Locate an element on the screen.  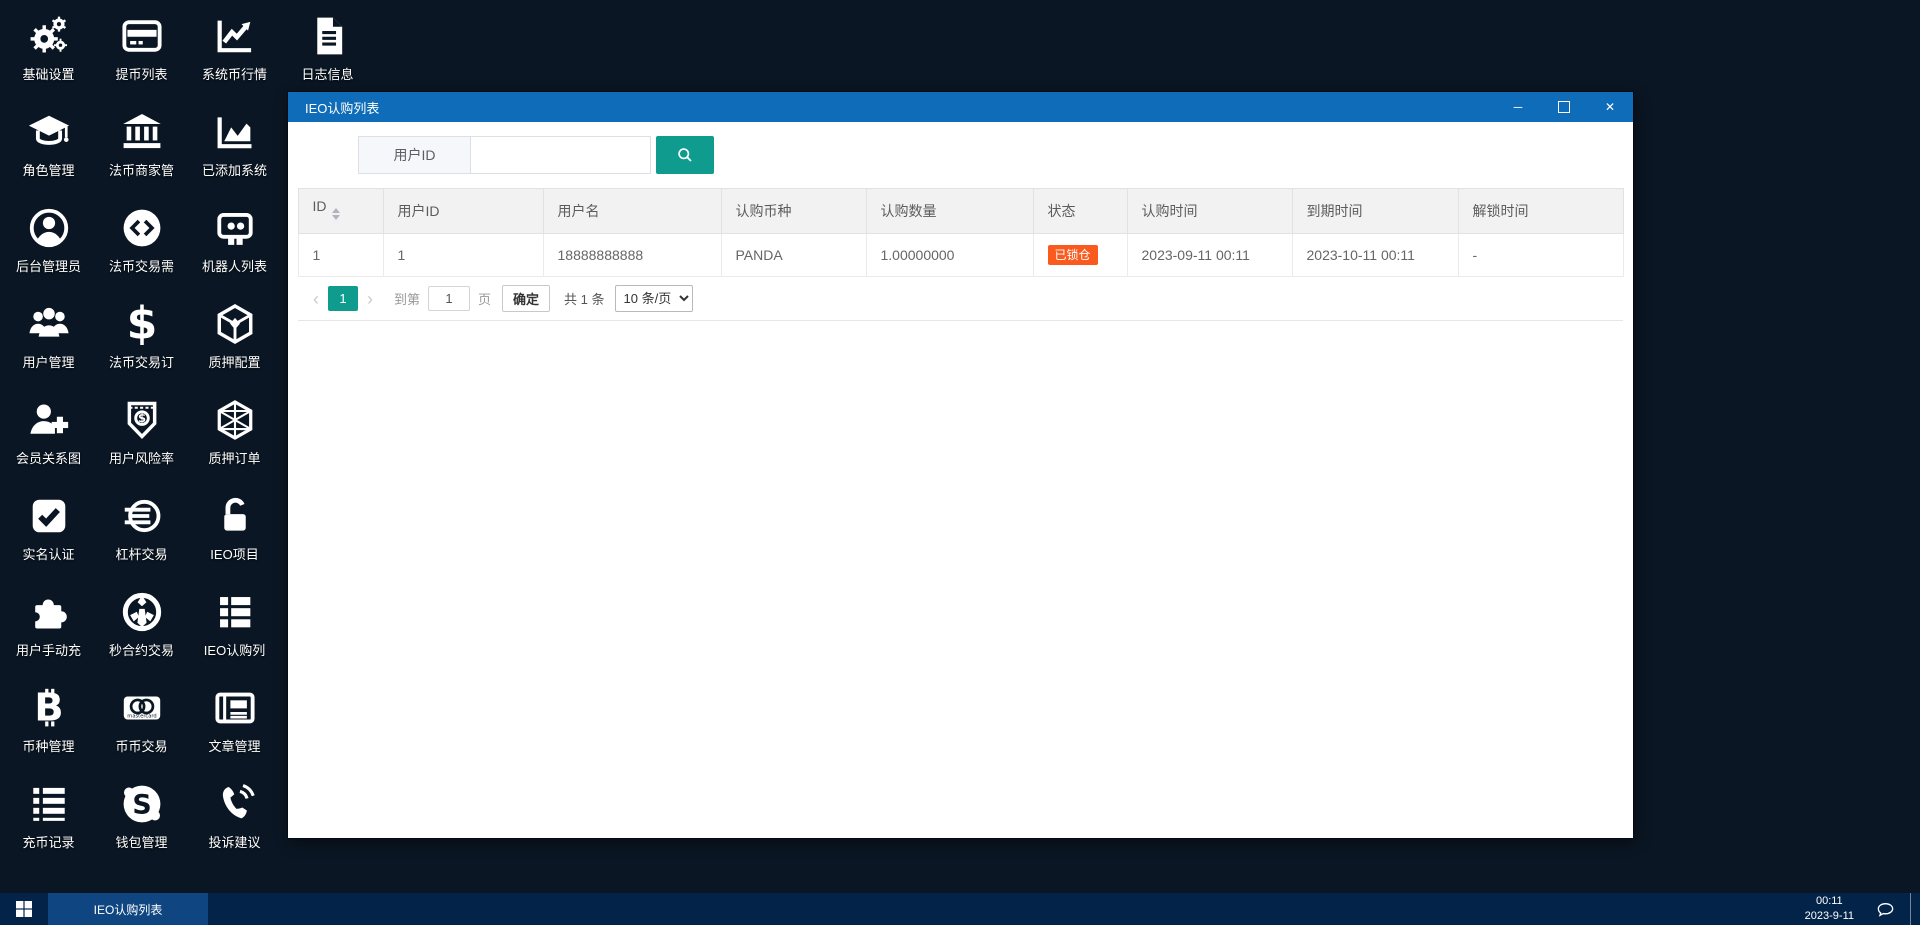
desktop-icon-label: IEO认购列 is located at coordinates (234, 650).